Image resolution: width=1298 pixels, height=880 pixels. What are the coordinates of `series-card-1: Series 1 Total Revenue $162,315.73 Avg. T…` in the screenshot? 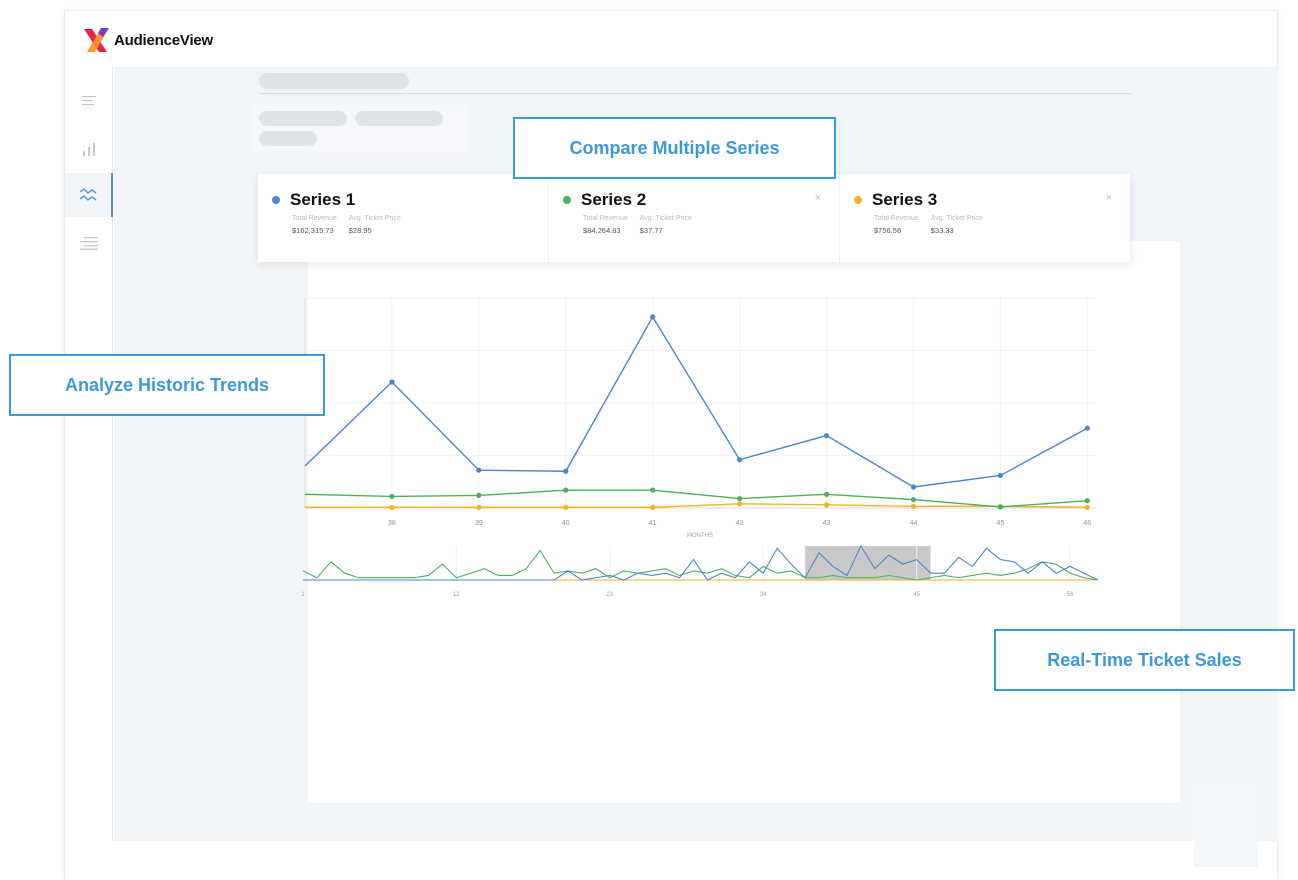 It's located at (403, 218).